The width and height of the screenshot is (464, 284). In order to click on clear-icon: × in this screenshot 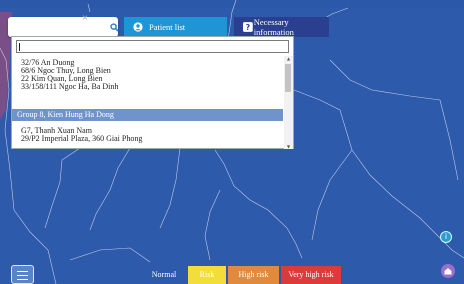, I will do `click(85, 18)`.